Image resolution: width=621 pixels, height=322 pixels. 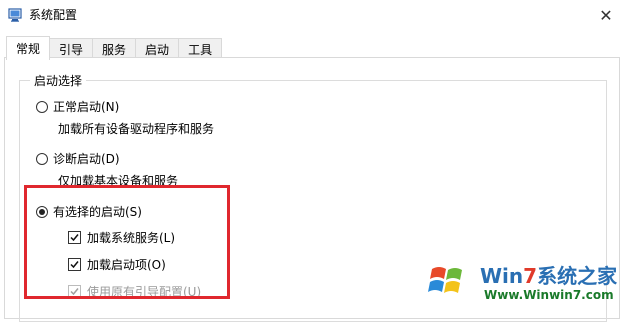 What do you see at coordinates (15, 15) in the screenshot?
I see `msconfig-app-icon` at bounding box center [15, 15].